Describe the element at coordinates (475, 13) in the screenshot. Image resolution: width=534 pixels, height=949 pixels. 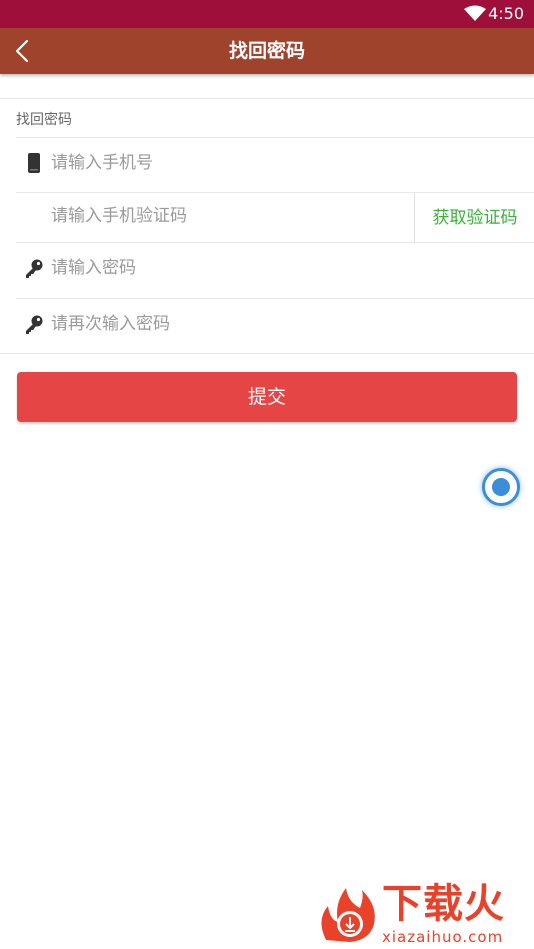
I see `wifi-icon` at that location.